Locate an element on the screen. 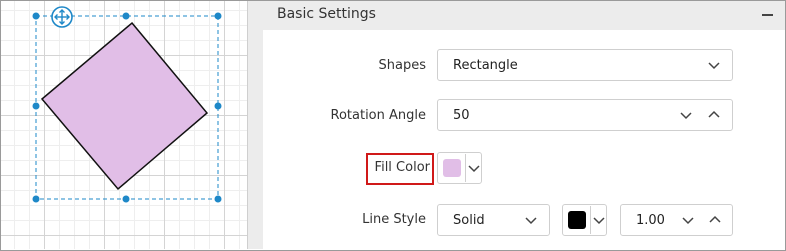  collapse-icon is located at coordinates (767, 15).